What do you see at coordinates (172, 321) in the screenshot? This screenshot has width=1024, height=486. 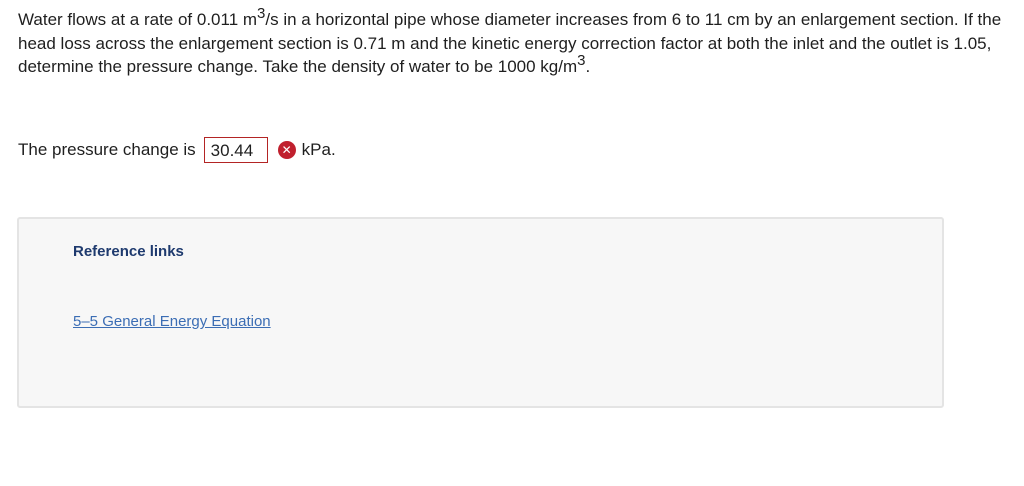 I see `reference-link-general-energy-equation: 5–5 General Energy Equation` at bounding box center [172, 321].